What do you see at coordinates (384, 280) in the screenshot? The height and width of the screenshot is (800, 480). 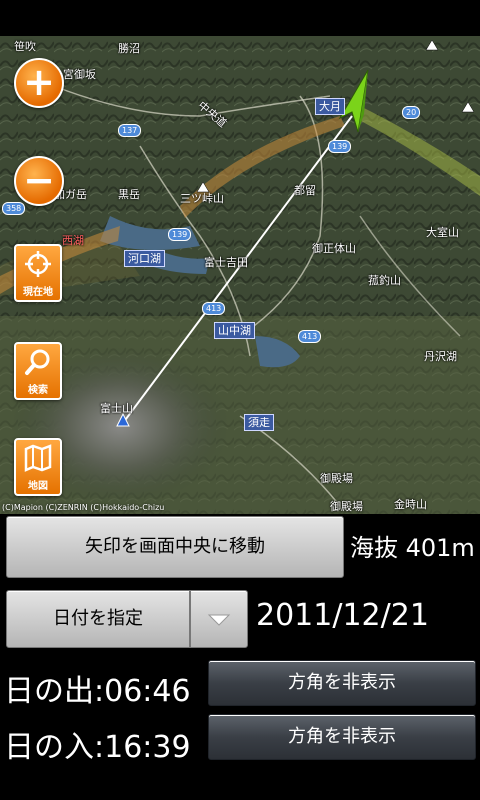 I see `map-label-suzusayama: 菰釣山` at bounding box center [384, 280].